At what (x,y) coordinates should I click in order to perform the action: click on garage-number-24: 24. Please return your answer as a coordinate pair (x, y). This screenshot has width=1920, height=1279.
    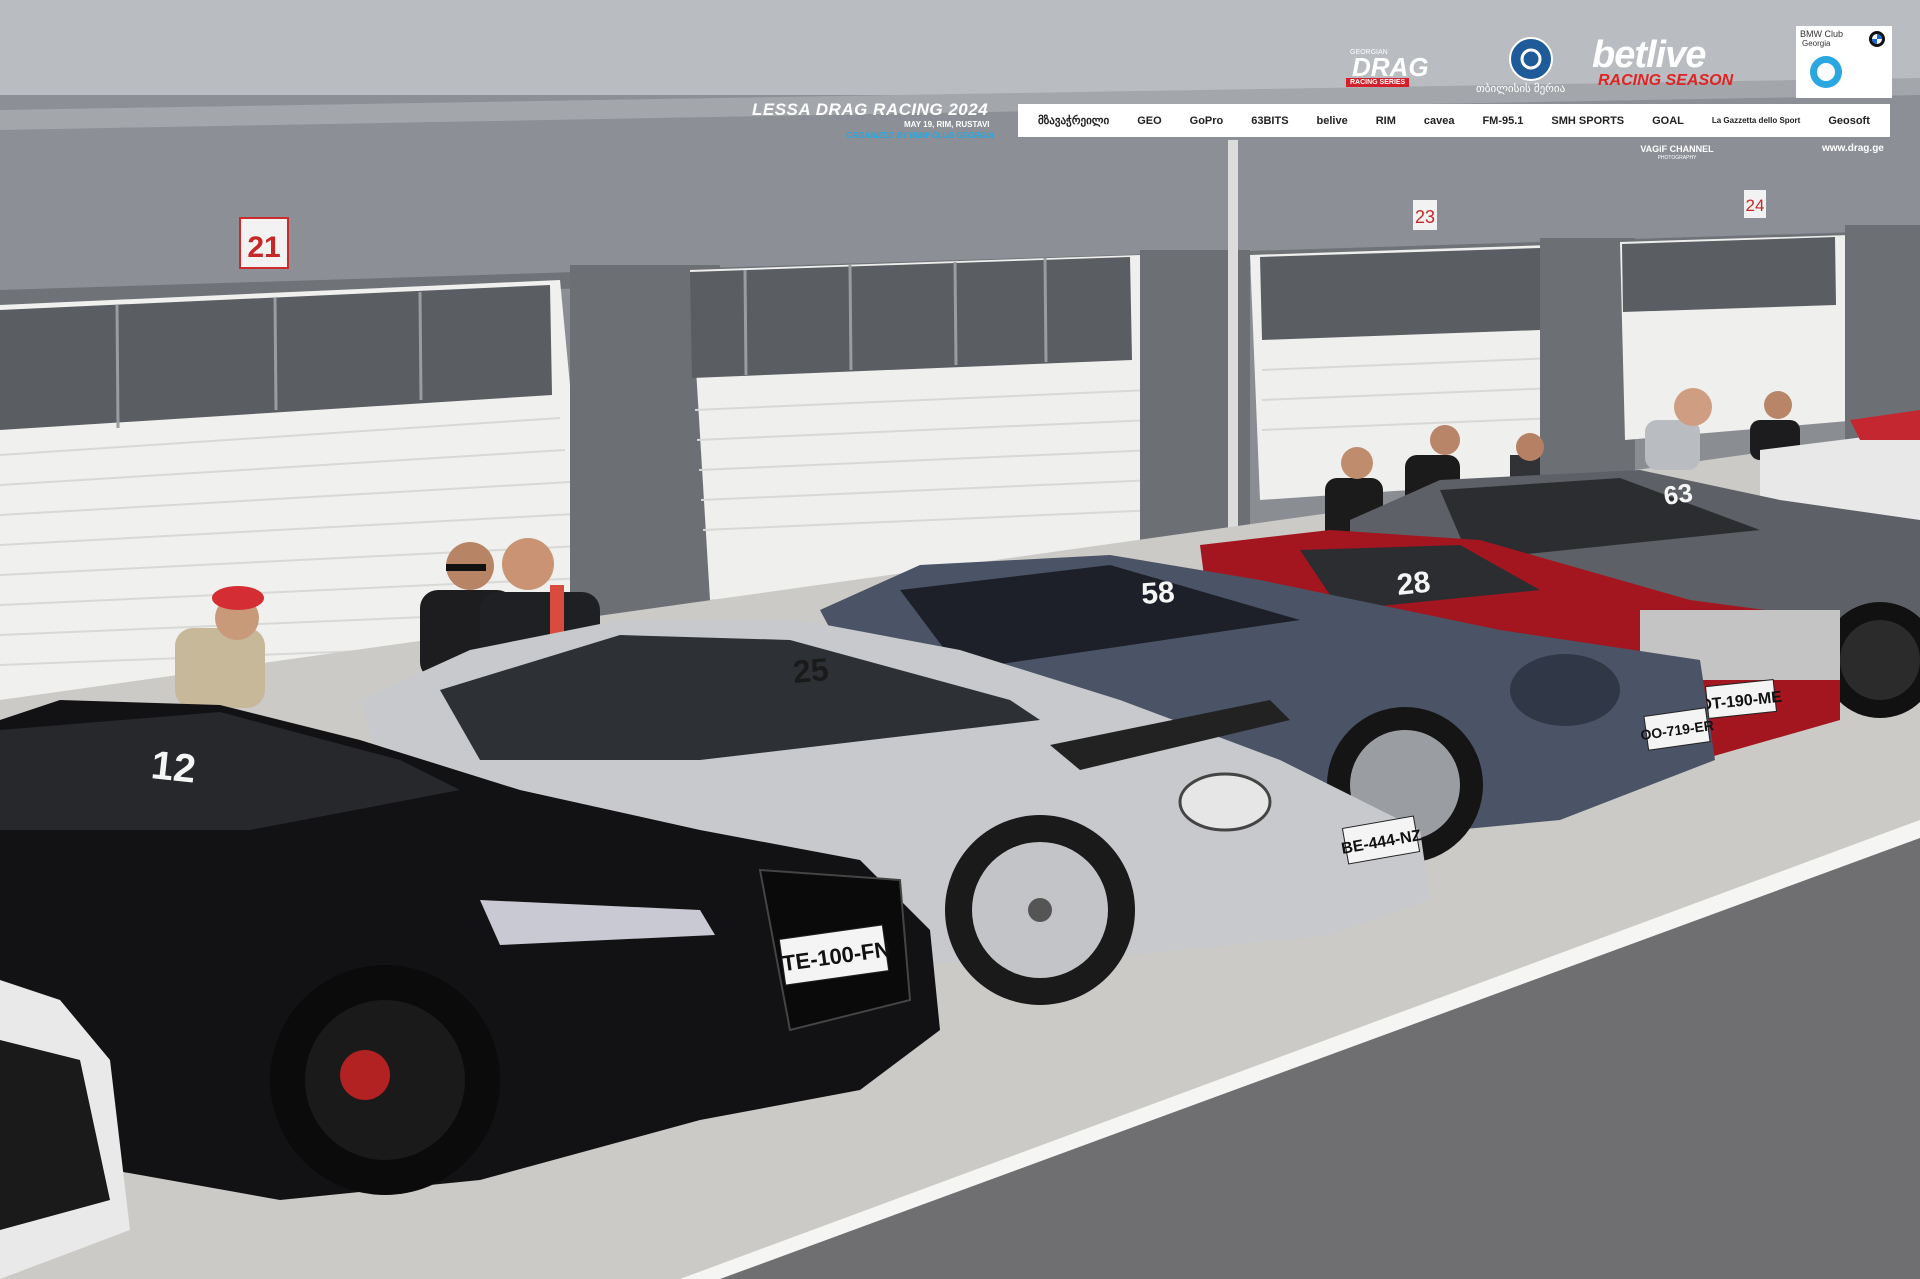
    Looking at the image, I should click on (1755, 204).